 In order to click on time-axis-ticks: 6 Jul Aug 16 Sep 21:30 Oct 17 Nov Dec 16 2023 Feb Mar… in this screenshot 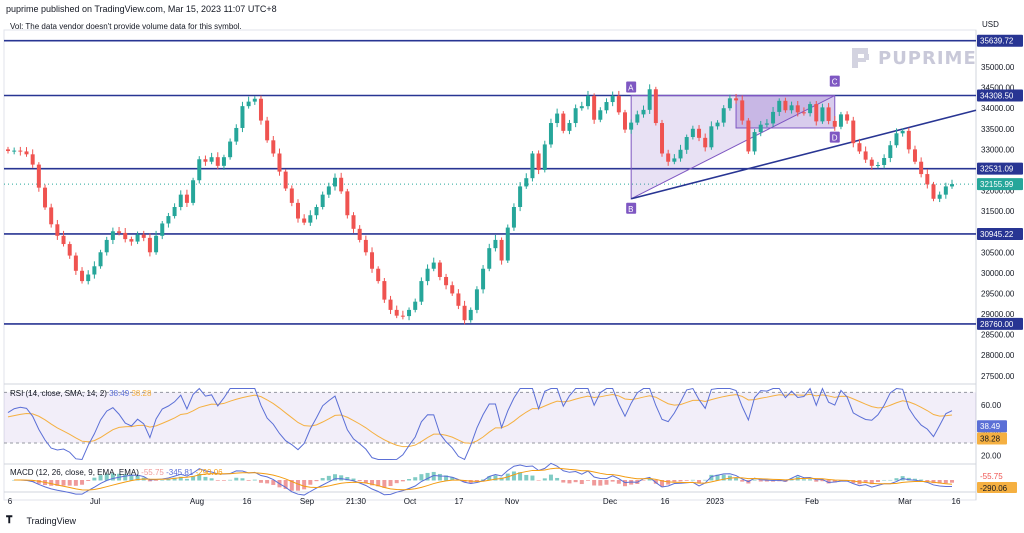, I will do `click(484, 501)`.